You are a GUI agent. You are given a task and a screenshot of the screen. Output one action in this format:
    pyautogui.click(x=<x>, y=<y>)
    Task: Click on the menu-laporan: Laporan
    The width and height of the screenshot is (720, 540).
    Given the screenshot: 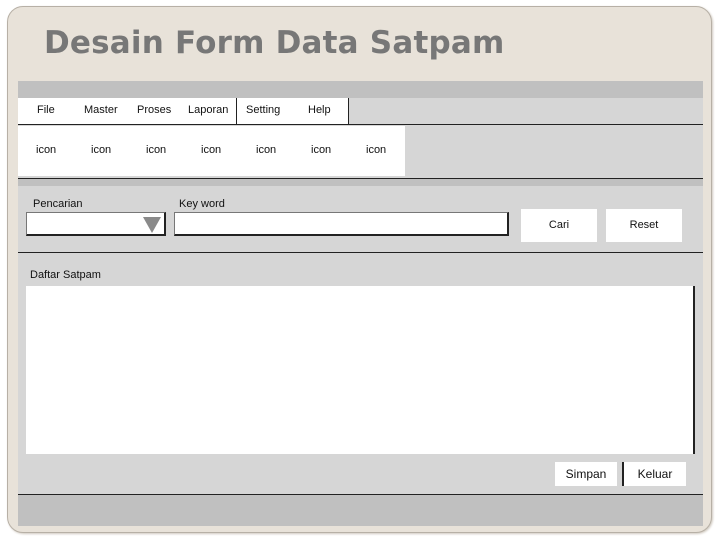 What is the action you would take?
    pyautogui.click(x=208, y=110)
    